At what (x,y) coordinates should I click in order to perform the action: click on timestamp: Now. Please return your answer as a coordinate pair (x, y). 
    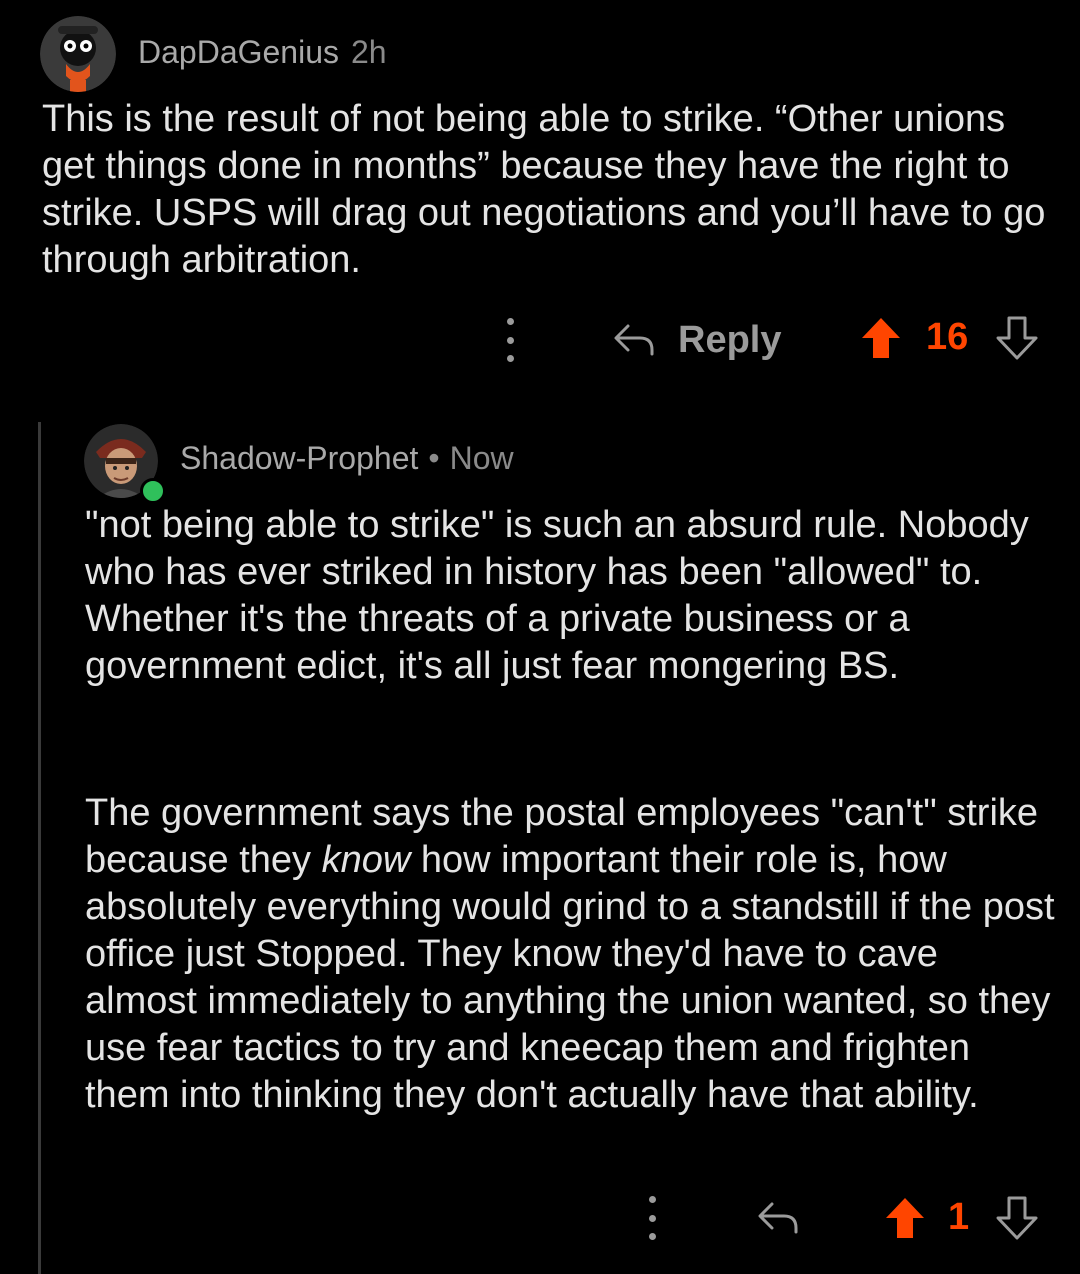
    Looking at the image, I should click on (481, 457).